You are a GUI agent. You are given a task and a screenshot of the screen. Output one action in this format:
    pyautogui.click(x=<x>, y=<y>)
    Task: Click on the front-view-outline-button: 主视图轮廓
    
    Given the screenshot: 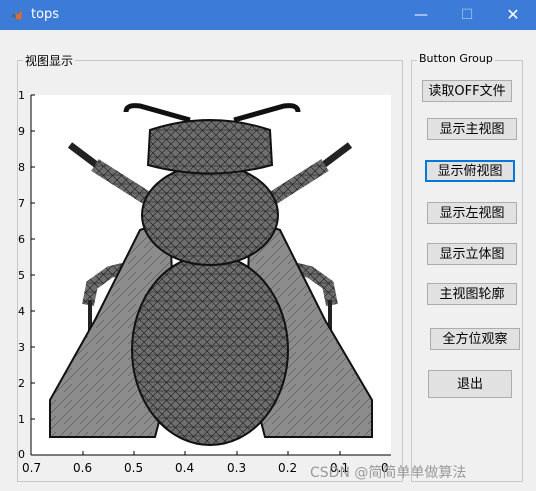 What is the action you would take?
    pyautogui.click(x=472, y=294)
    